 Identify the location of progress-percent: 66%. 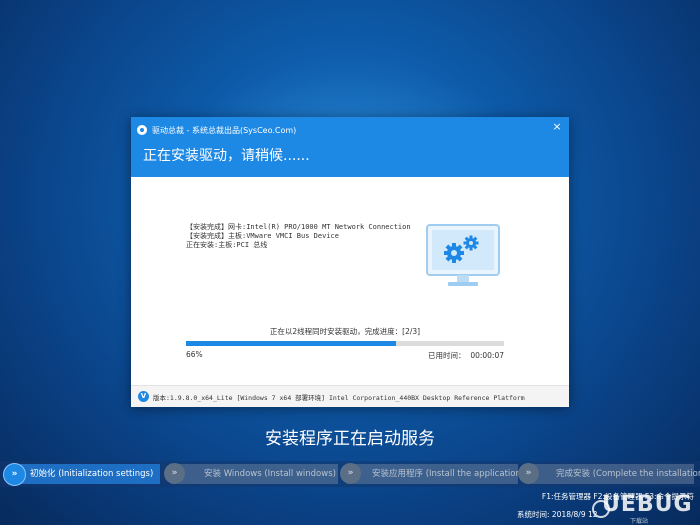
(194, 354).